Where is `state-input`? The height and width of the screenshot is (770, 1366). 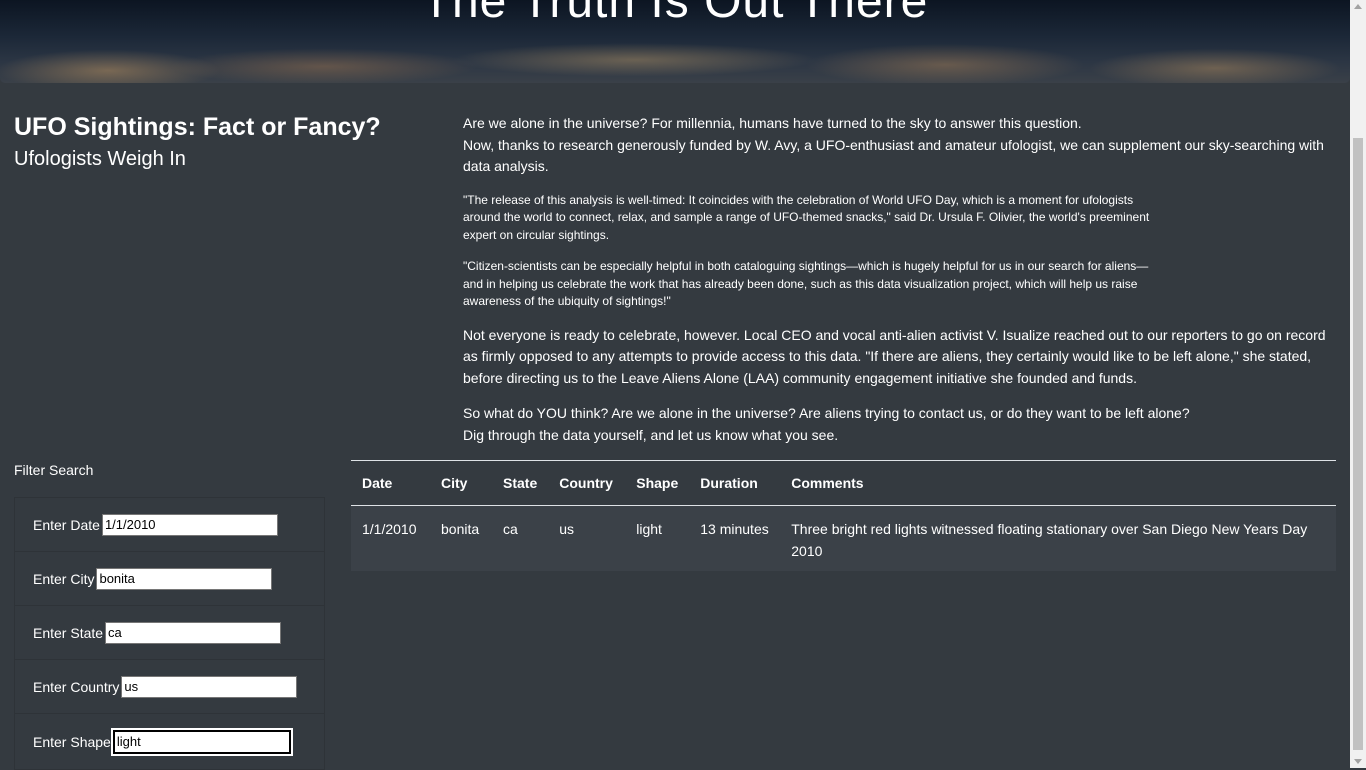
state-input is located at coordinates (193, 632).